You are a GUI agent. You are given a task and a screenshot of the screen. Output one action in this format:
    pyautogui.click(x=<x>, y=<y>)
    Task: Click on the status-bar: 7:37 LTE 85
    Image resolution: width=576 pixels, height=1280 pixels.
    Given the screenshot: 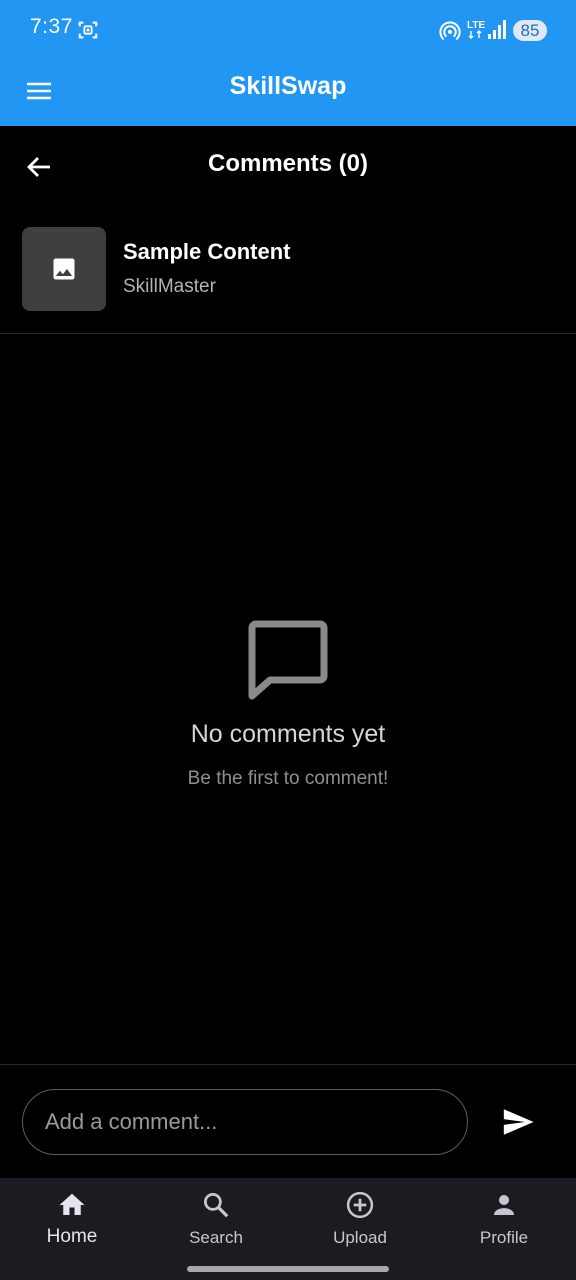 What is the action you would take?
    pyautogui.click(x=288, y=29)
    